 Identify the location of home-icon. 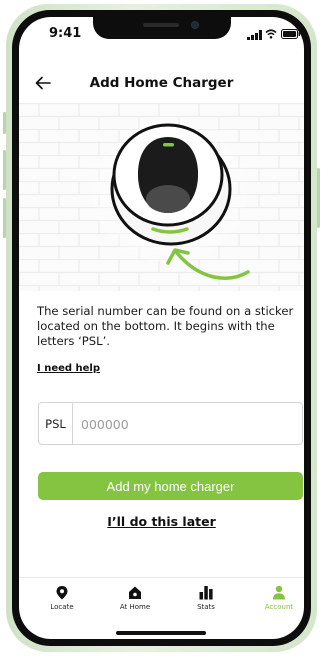
(135, 592).